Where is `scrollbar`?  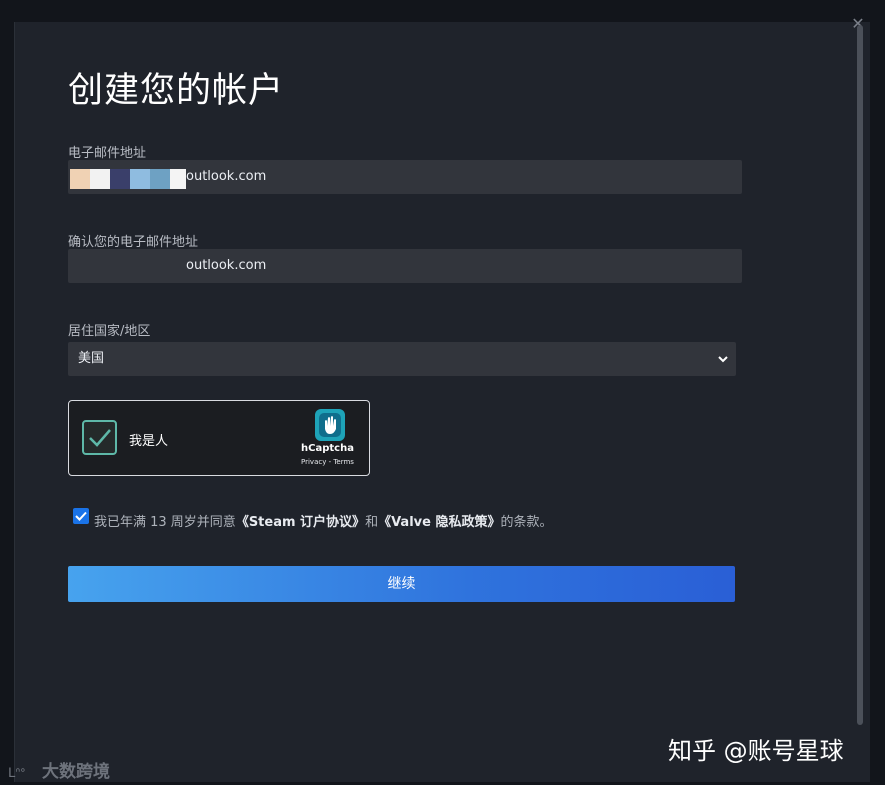 scrollbar is located at coordinates (860, 375).